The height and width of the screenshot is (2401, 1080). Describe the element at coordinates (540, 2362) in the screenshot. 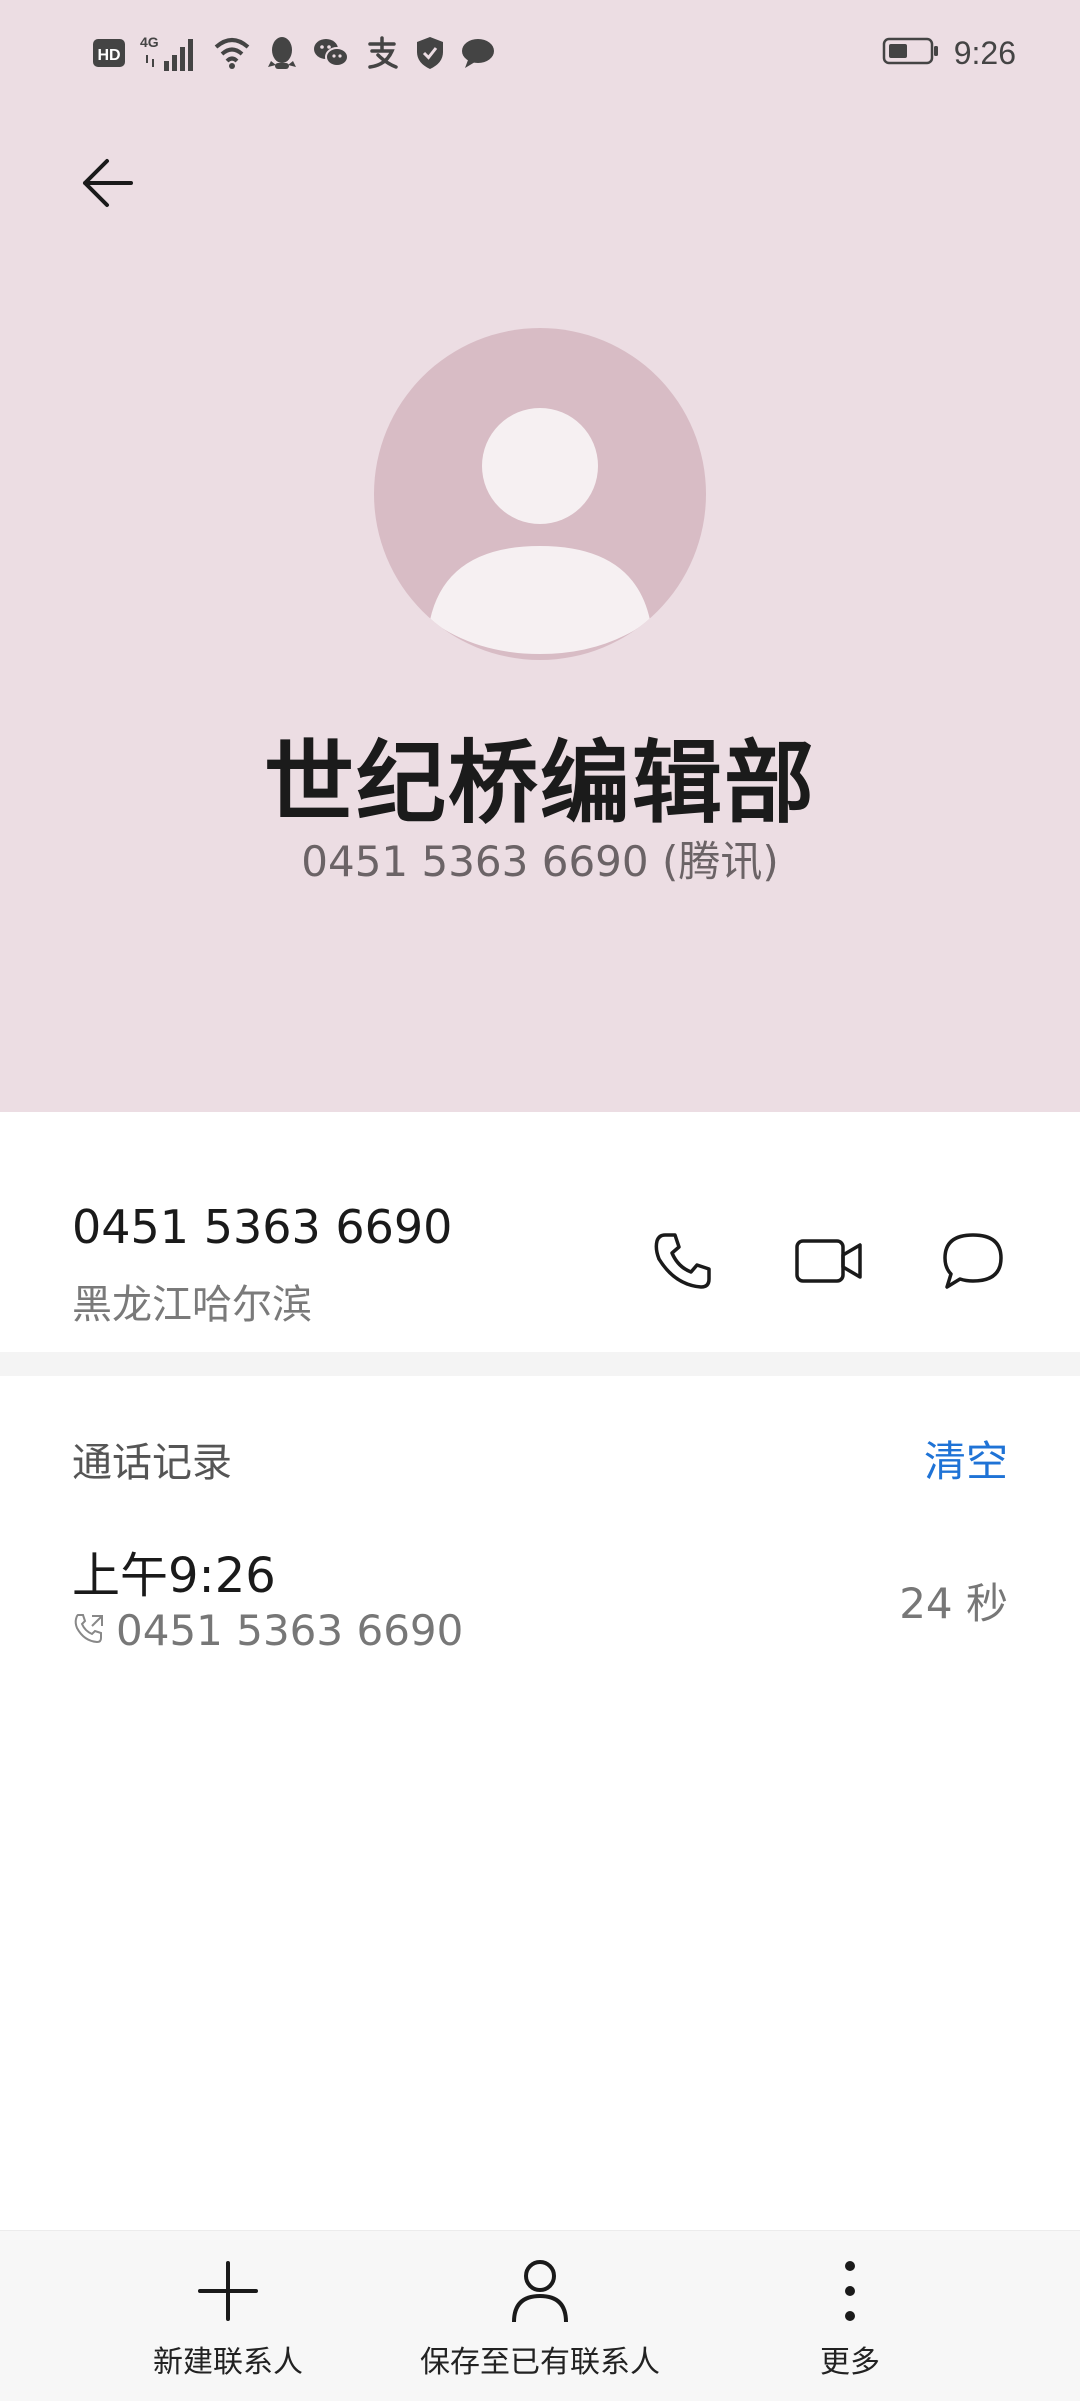

I see `save-to-existing-label: 保存至已有联系人` at that location.